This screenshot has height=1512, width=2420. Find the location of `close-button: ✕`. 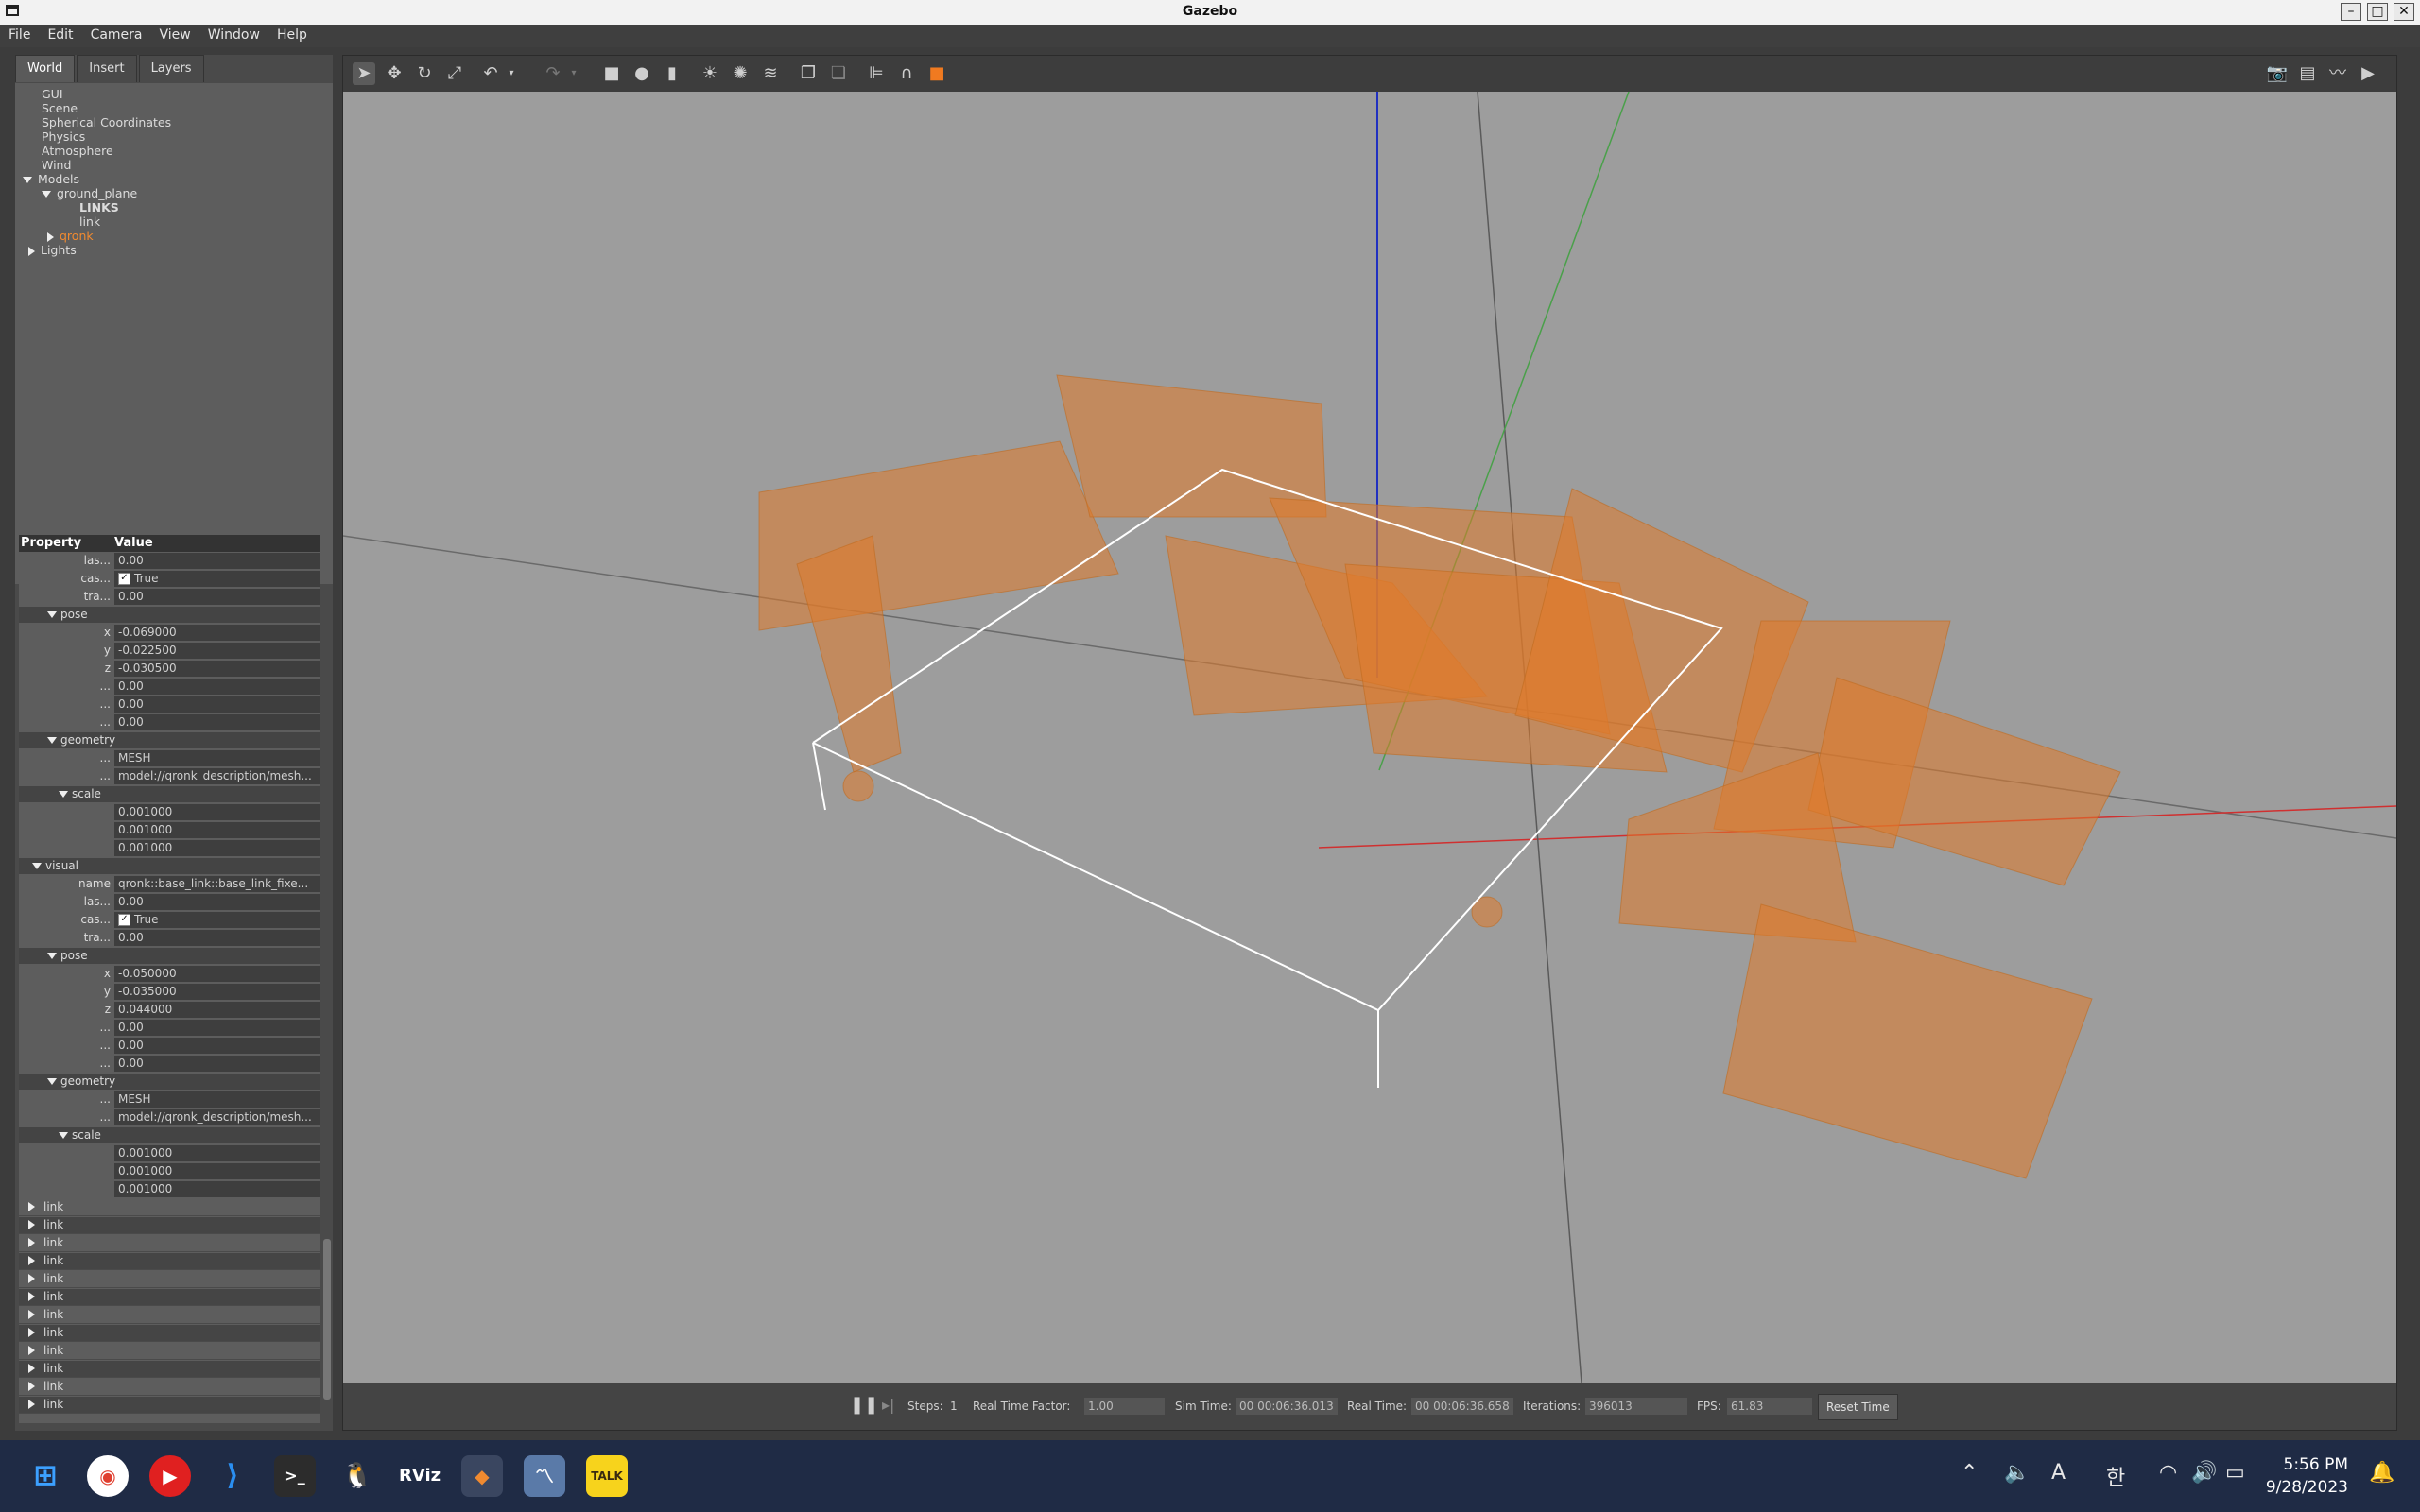

close-button: ✕ is located at coordinates (2404, 12).